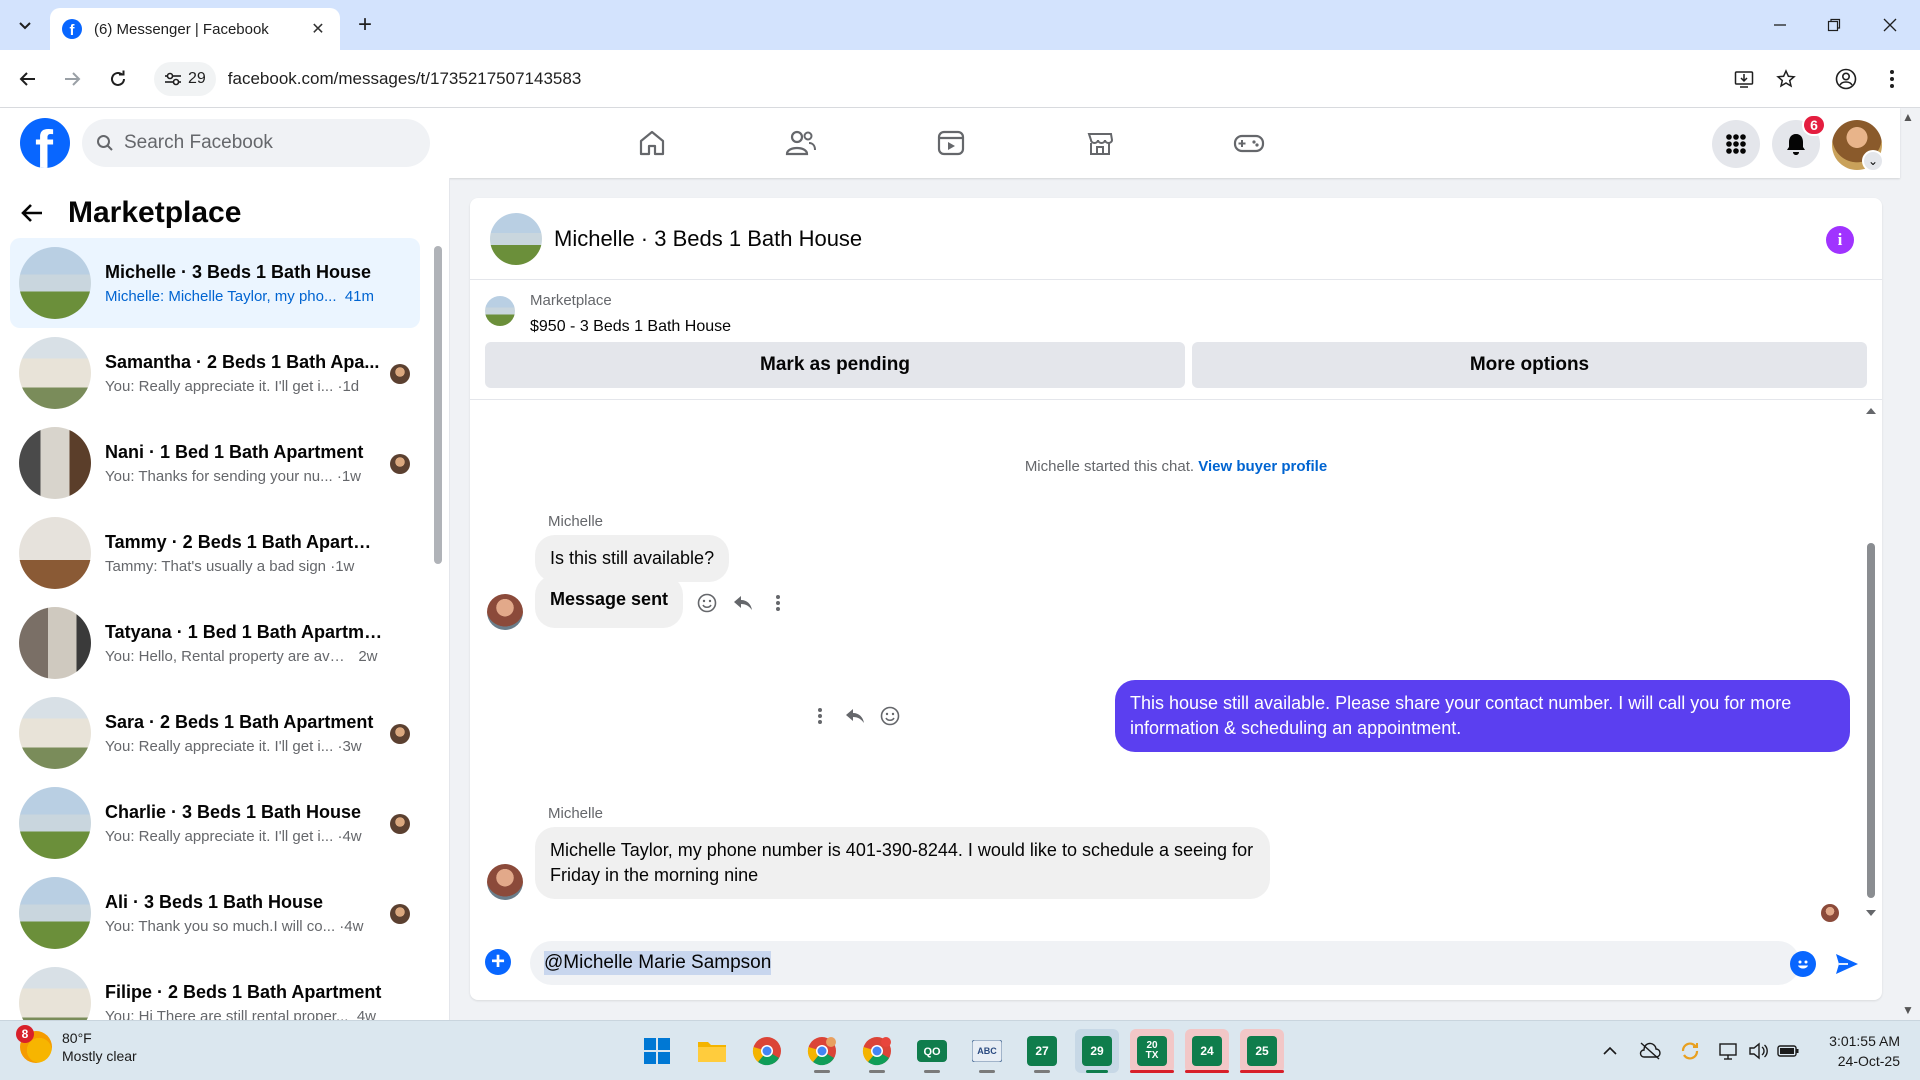  Describe the element at coordinates (1871, 720) in the screenshot. I see `chat-scroll-thumb` at that location.